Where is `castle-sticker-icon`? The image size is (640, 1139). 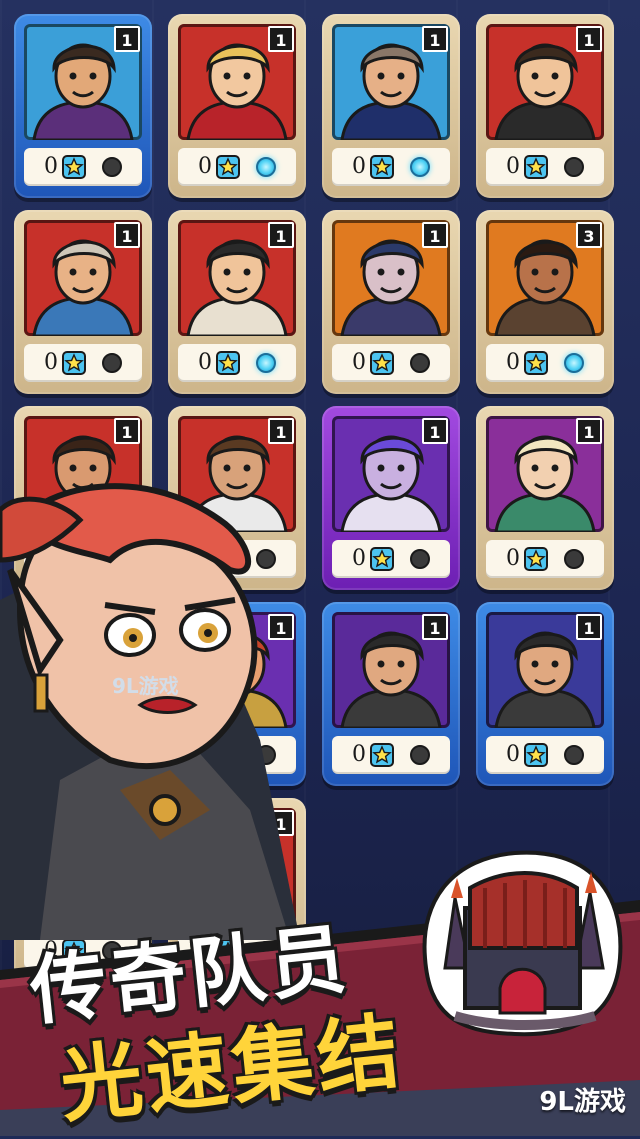 castle-sticker-icon is located at coordinates (522, 938).